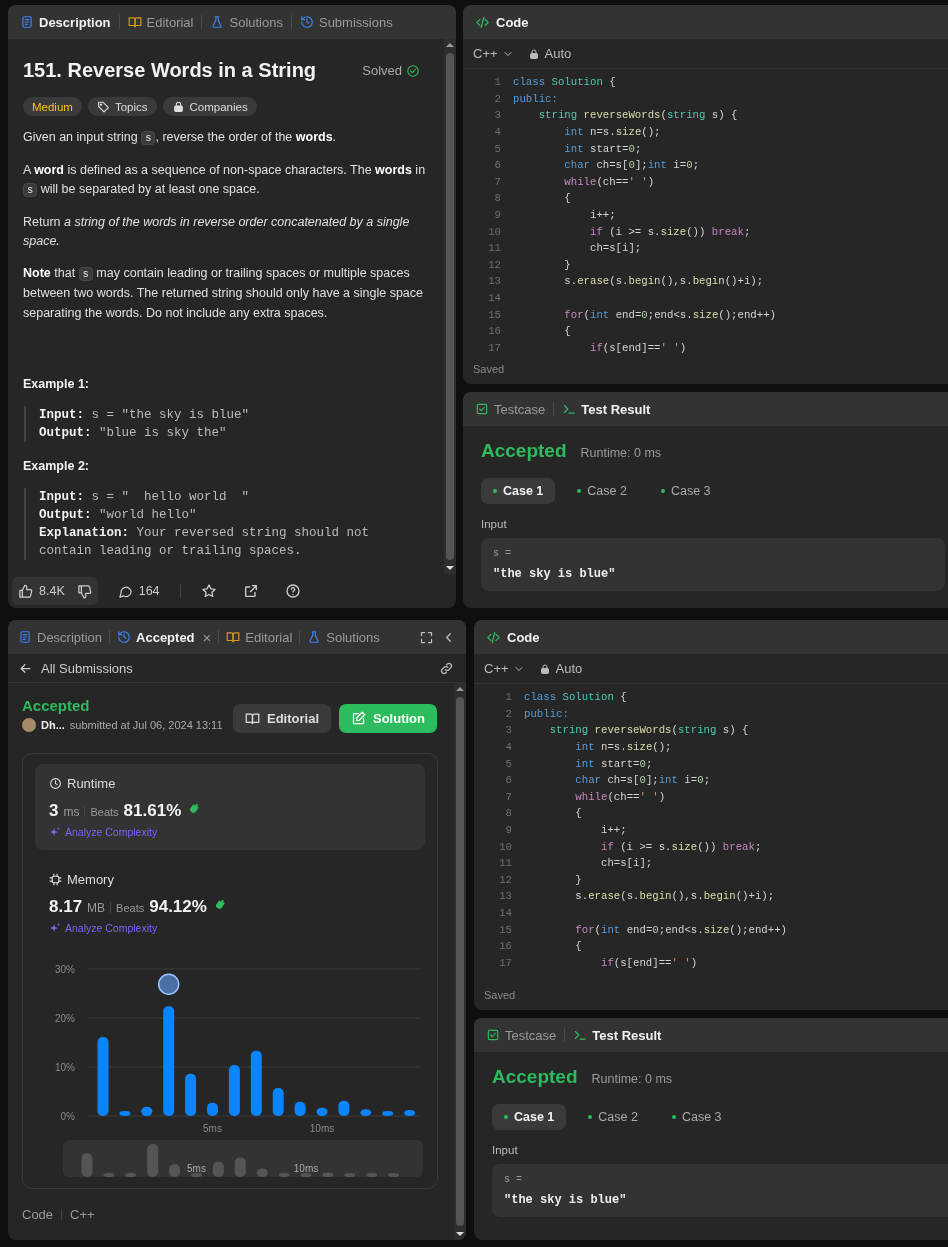 The height and width of the screenshot is (1247, 948). Describe the element at coordinates (71, 812) in the screenshot. I see `stat-unit: ms` at that location.